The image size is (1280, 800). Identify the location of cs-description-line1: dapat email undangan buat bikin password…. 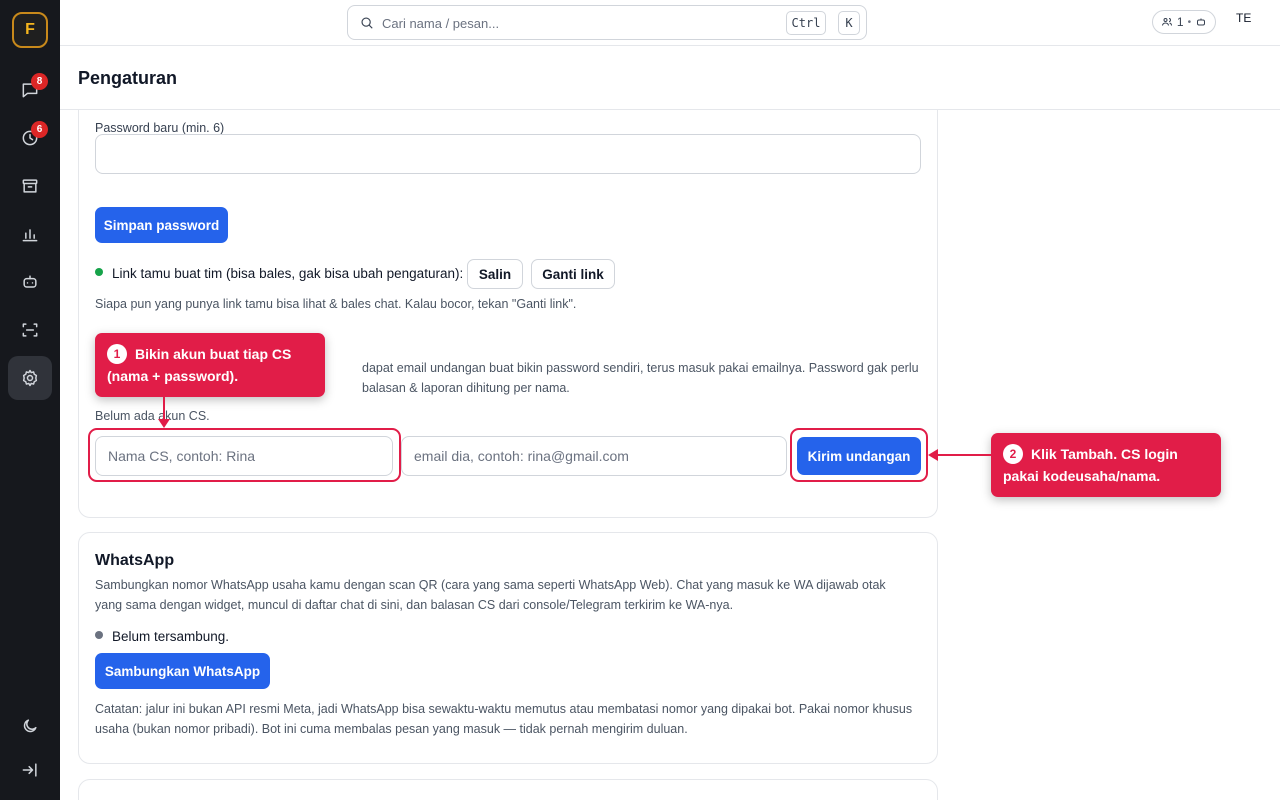
(640, 368).